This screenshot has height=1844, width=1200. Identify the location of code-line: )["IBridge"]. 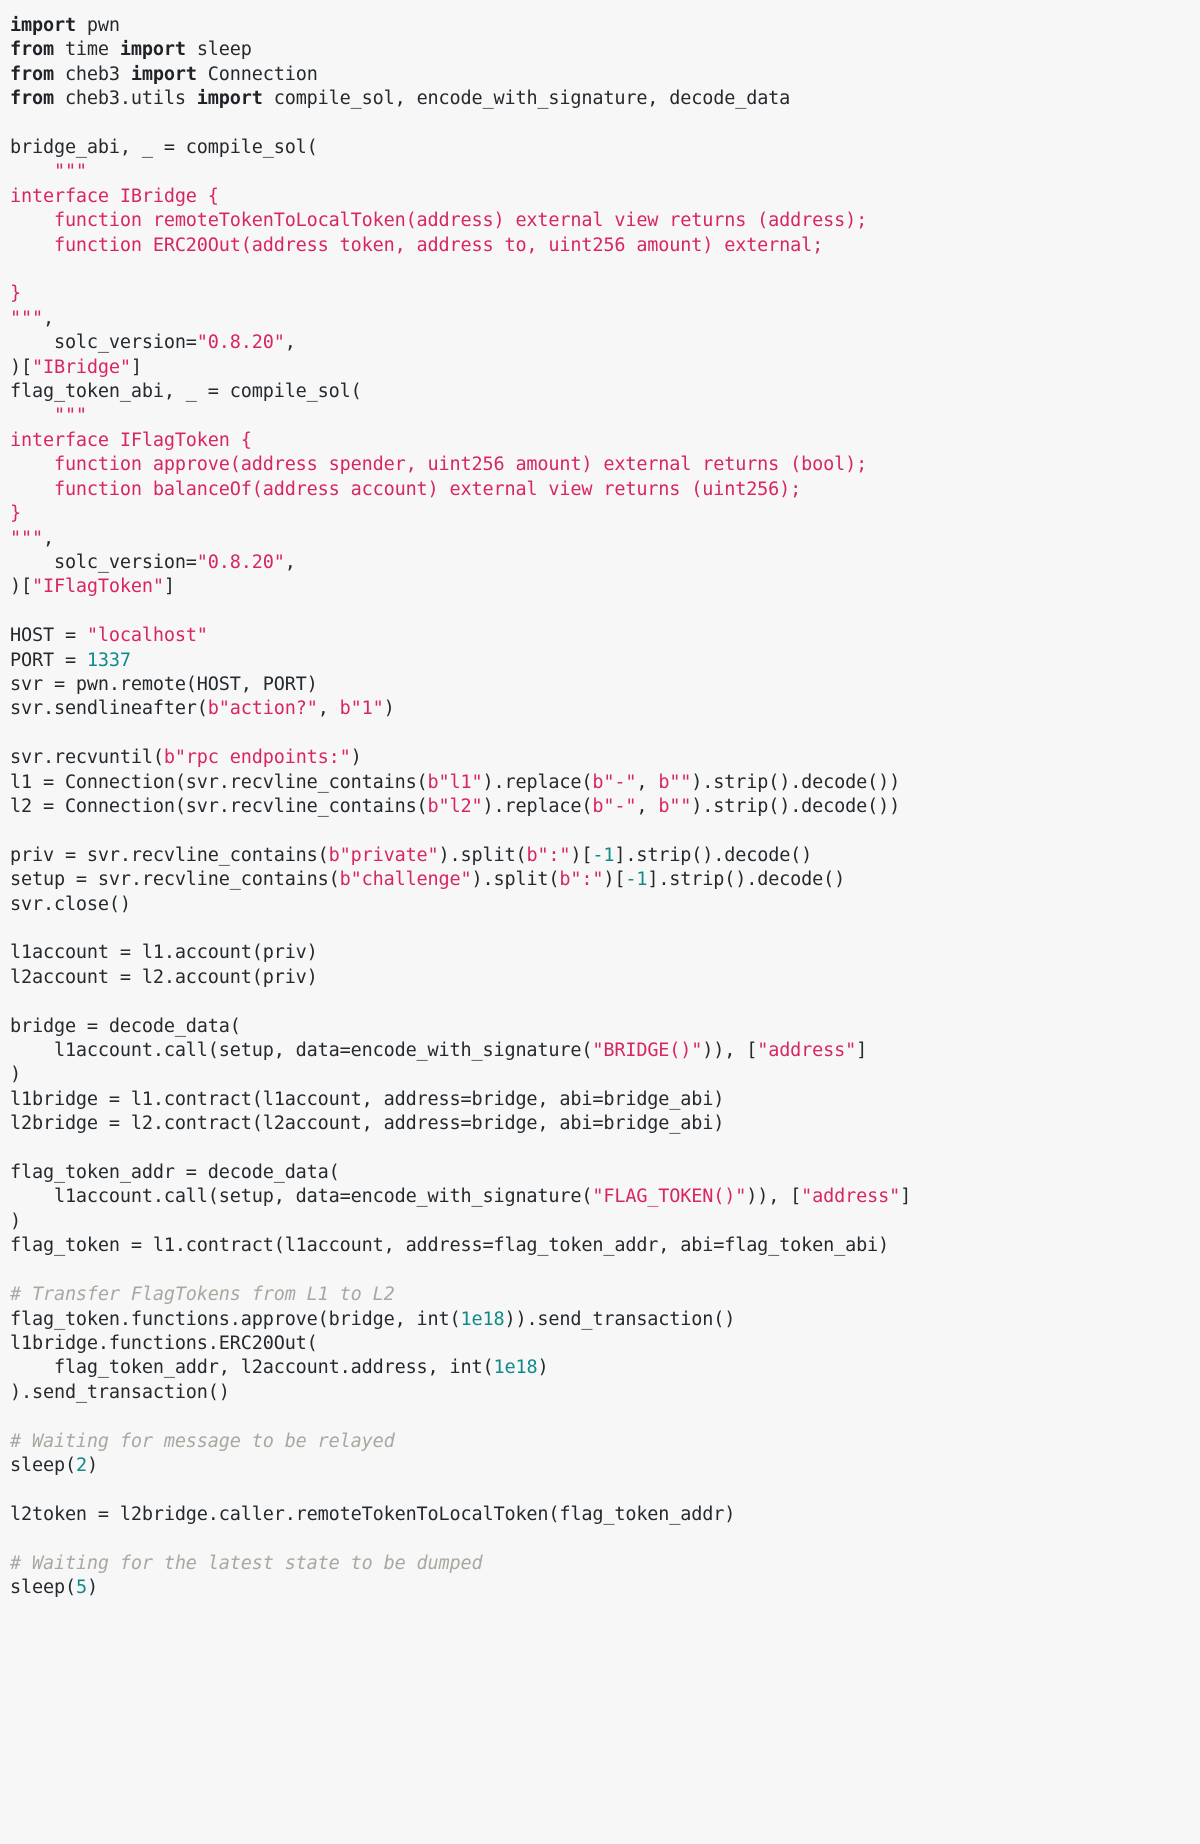
(605, 368).